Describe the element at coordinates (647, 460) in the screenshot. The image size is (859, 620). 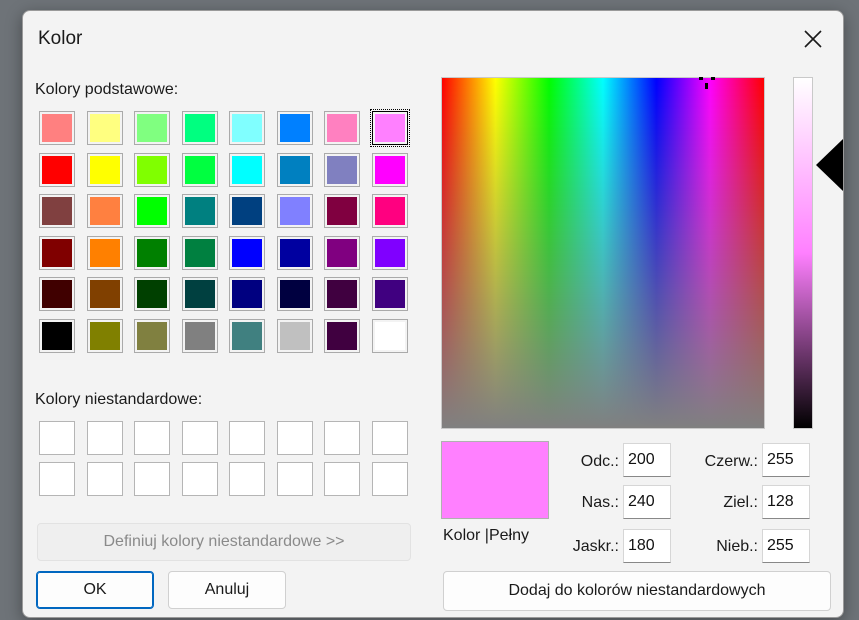
I see `hue-input: 200` at that location.